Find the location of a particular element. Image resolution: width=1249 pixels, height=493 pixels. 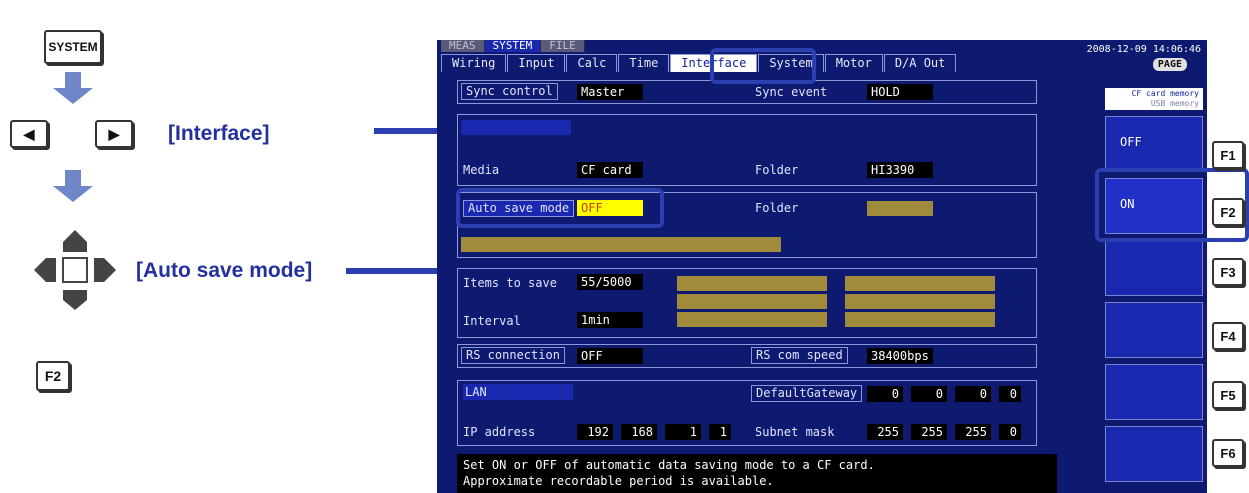

auto-save-mode-callout: [Auto save mode] is located at coordinates (224, 270).